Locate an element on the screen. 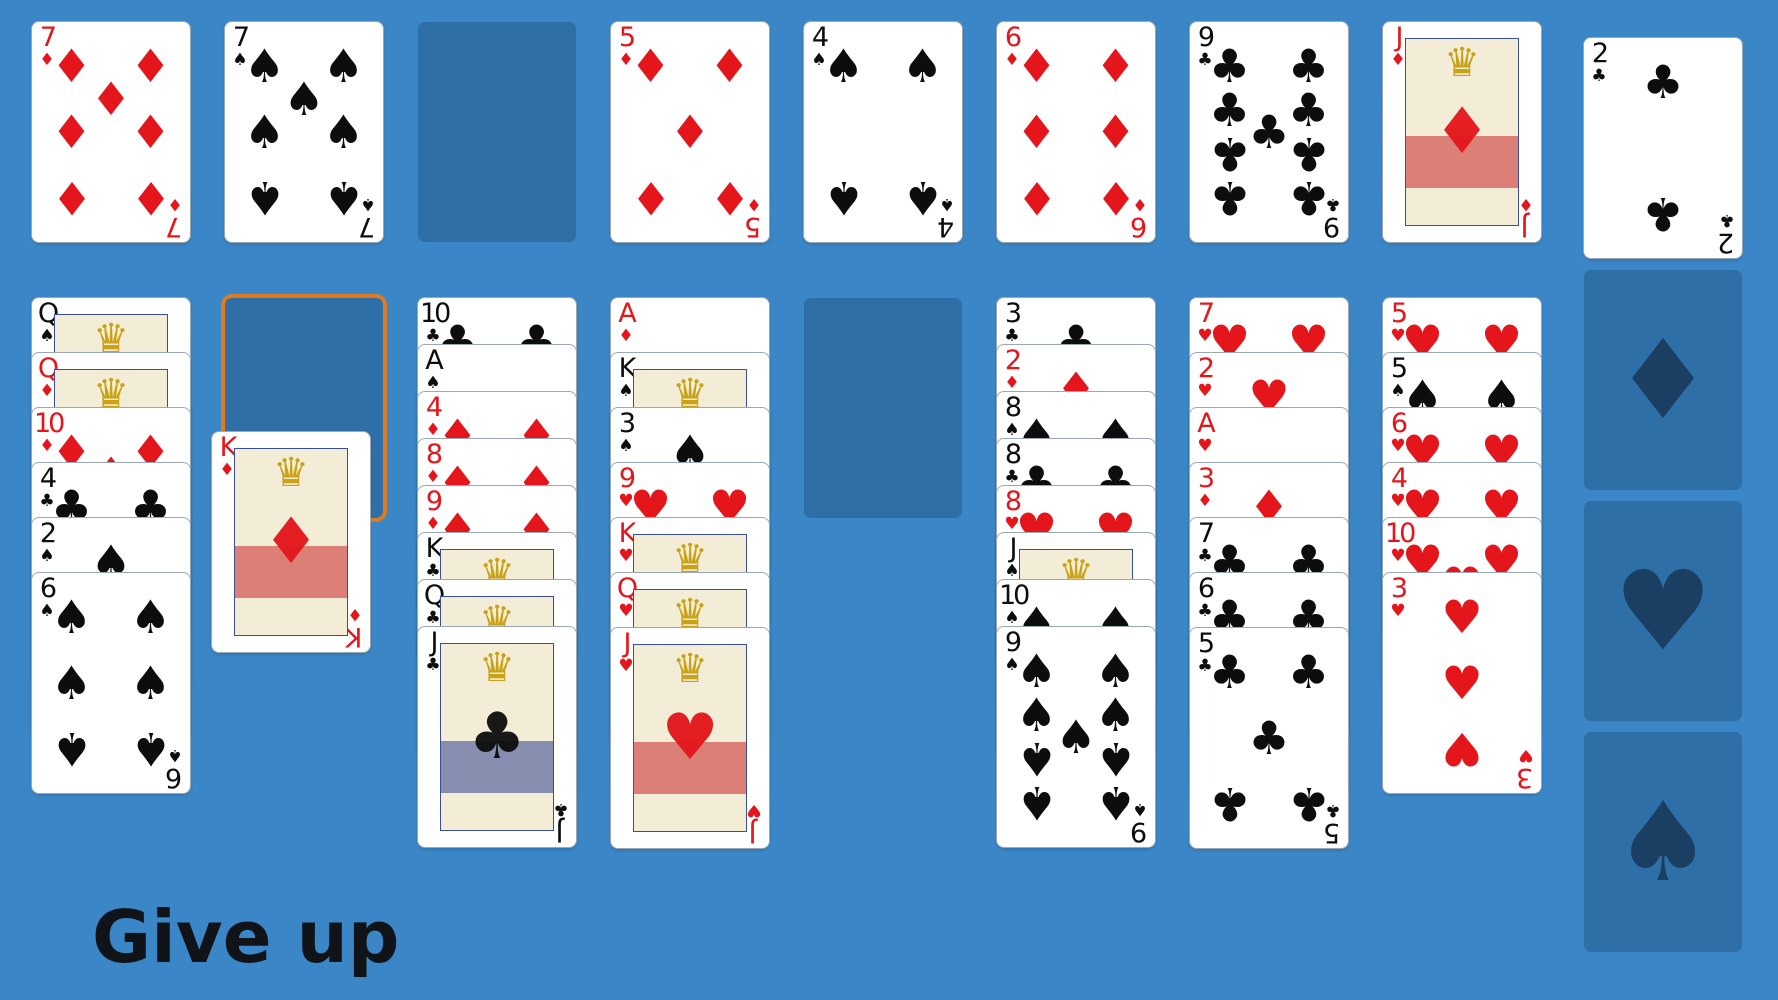 The width and height of the screenshot is (1778, 1000). empty-cell-slot is located at coordinates (497, 132).